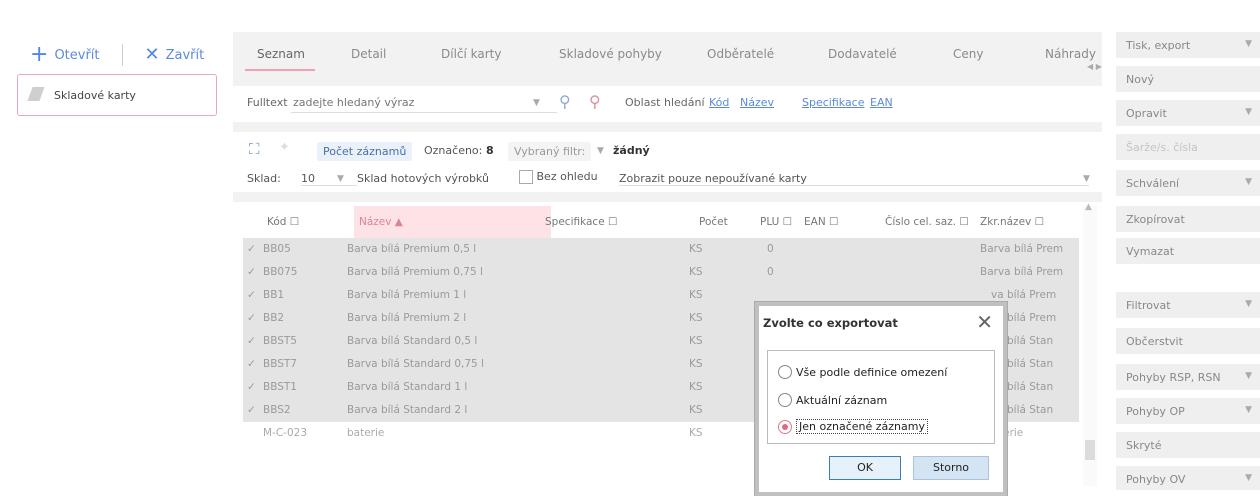 The height and width of the screenshot is (496, 1260). What do you see at coordinates (862, 54) in the screenshot?
I see `tab-dodavatele: Dodavatelé` at bounding box center [862, 54].